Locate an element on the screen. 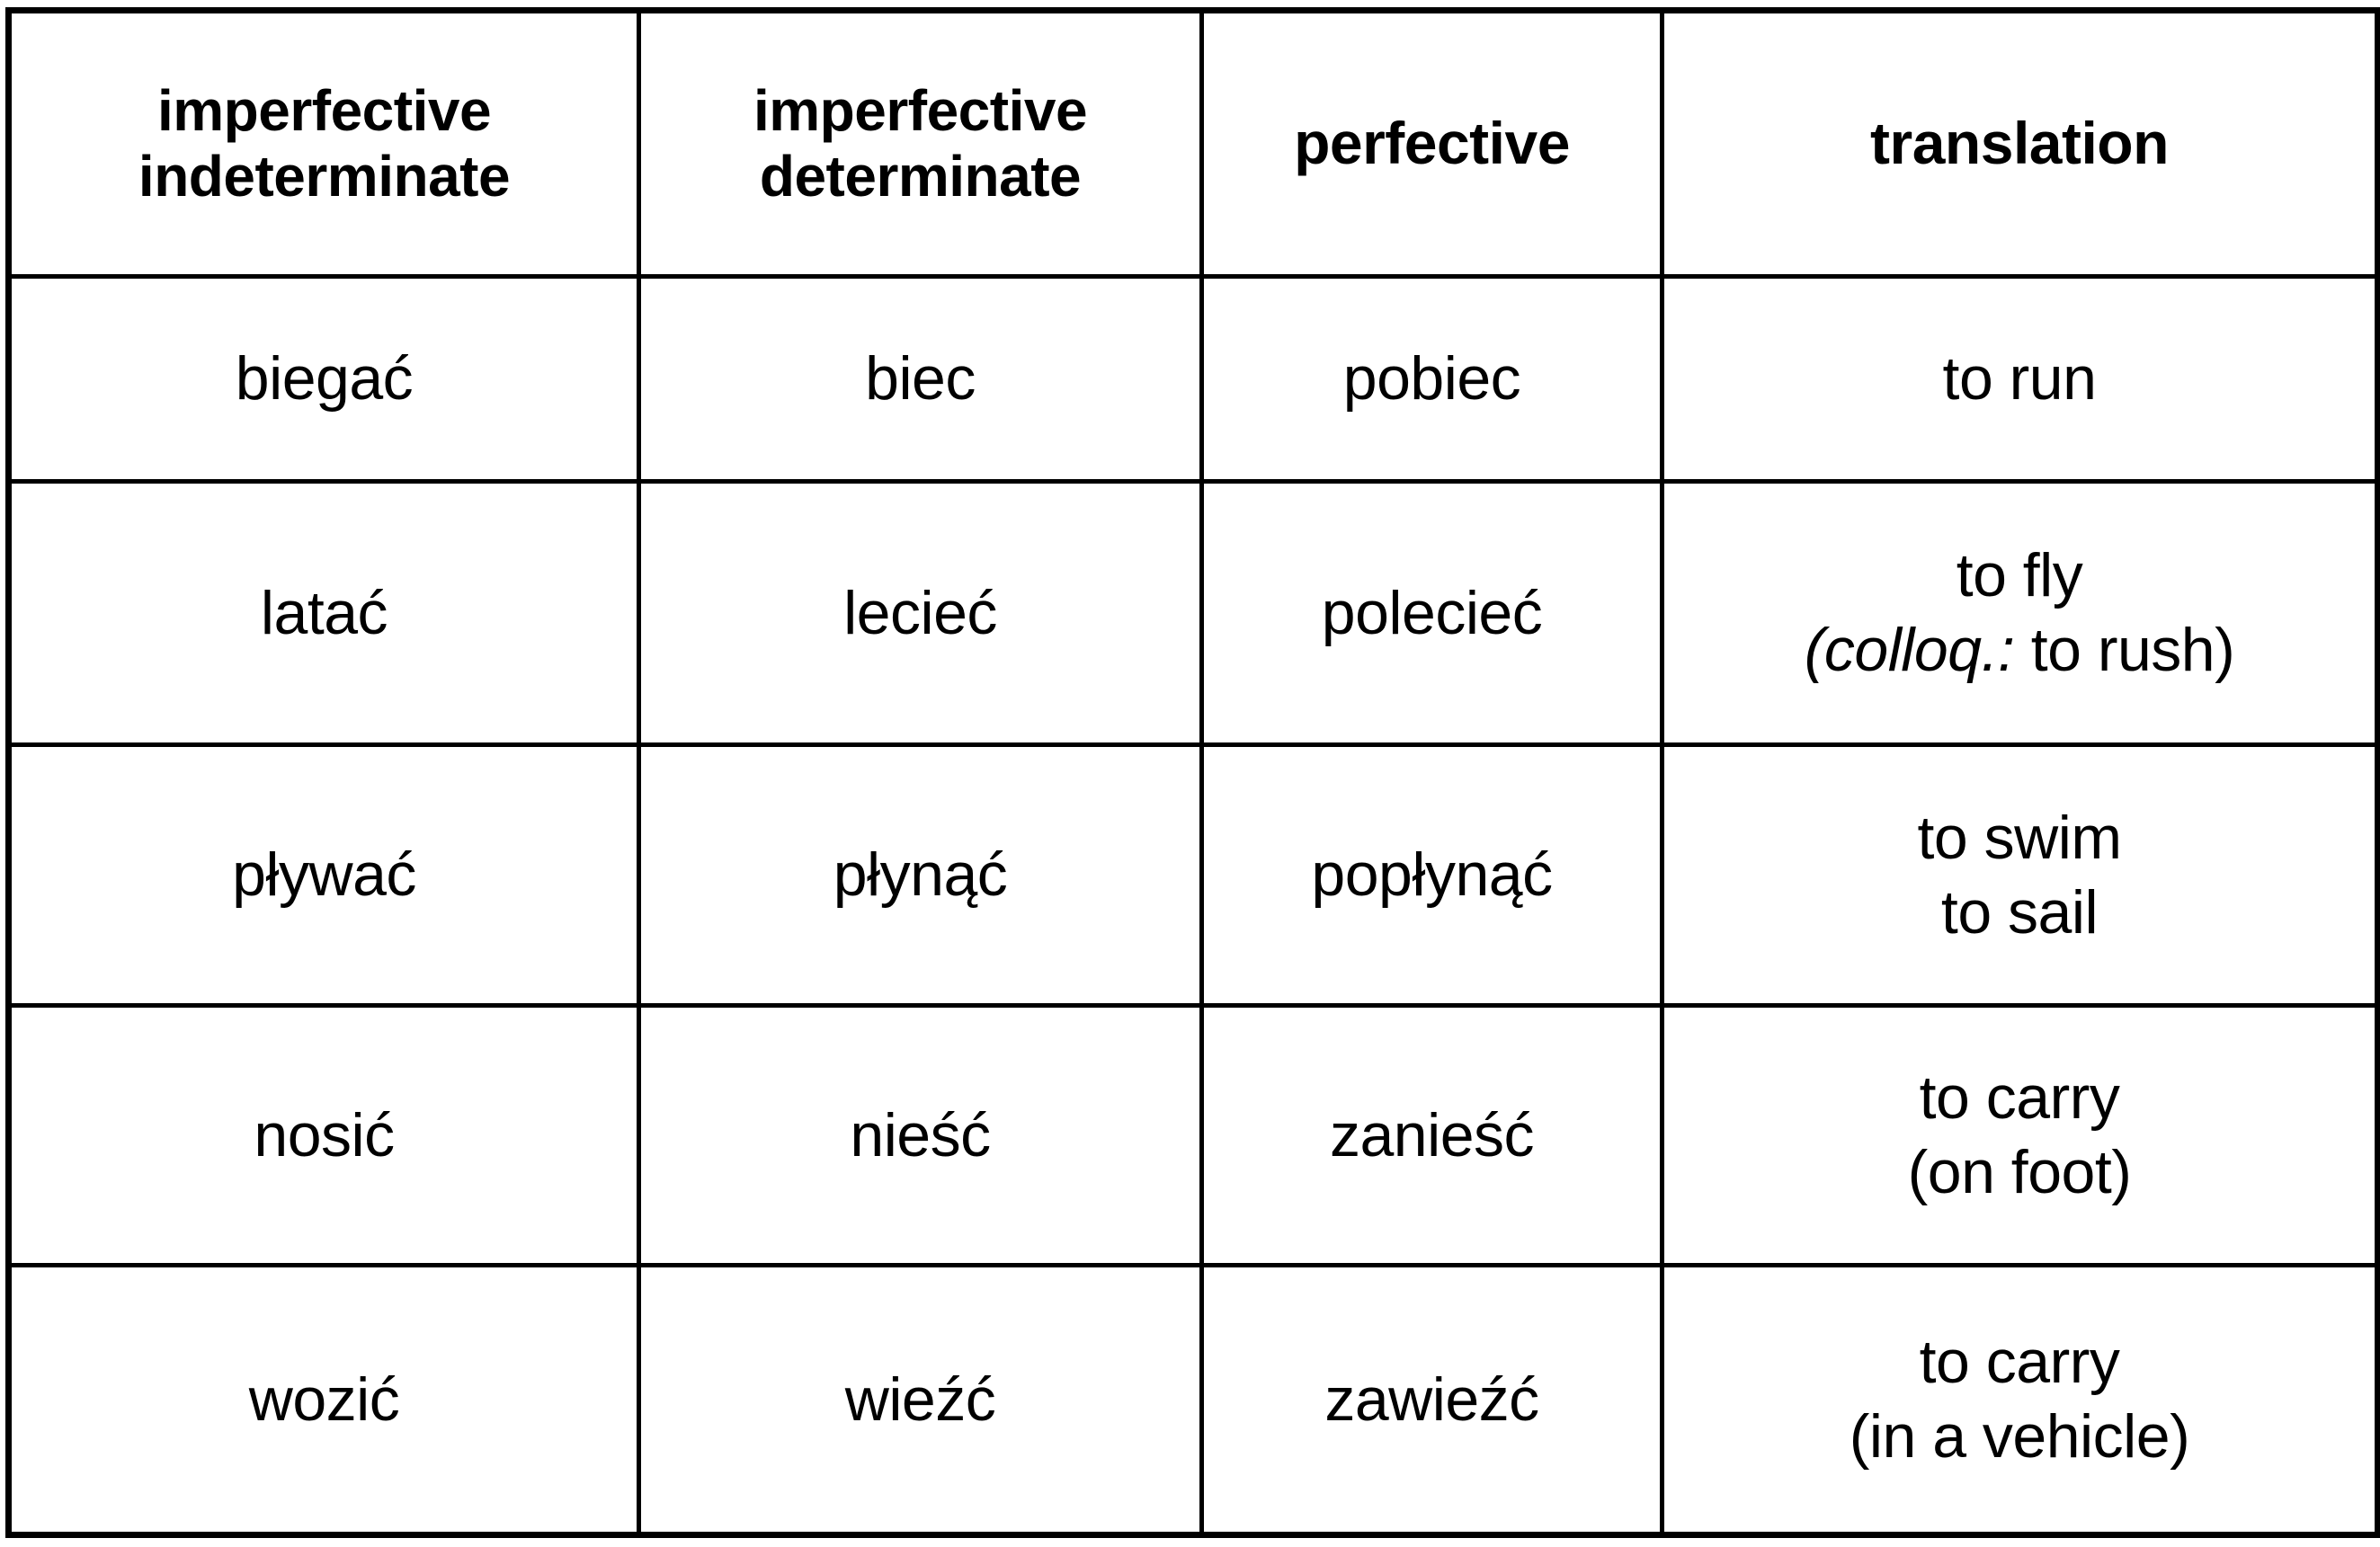 Image resolution: width=2380 pixels, height=1547 pixels. cell-translation: to carry (on foot) is located at coordinates (2020, 1135).